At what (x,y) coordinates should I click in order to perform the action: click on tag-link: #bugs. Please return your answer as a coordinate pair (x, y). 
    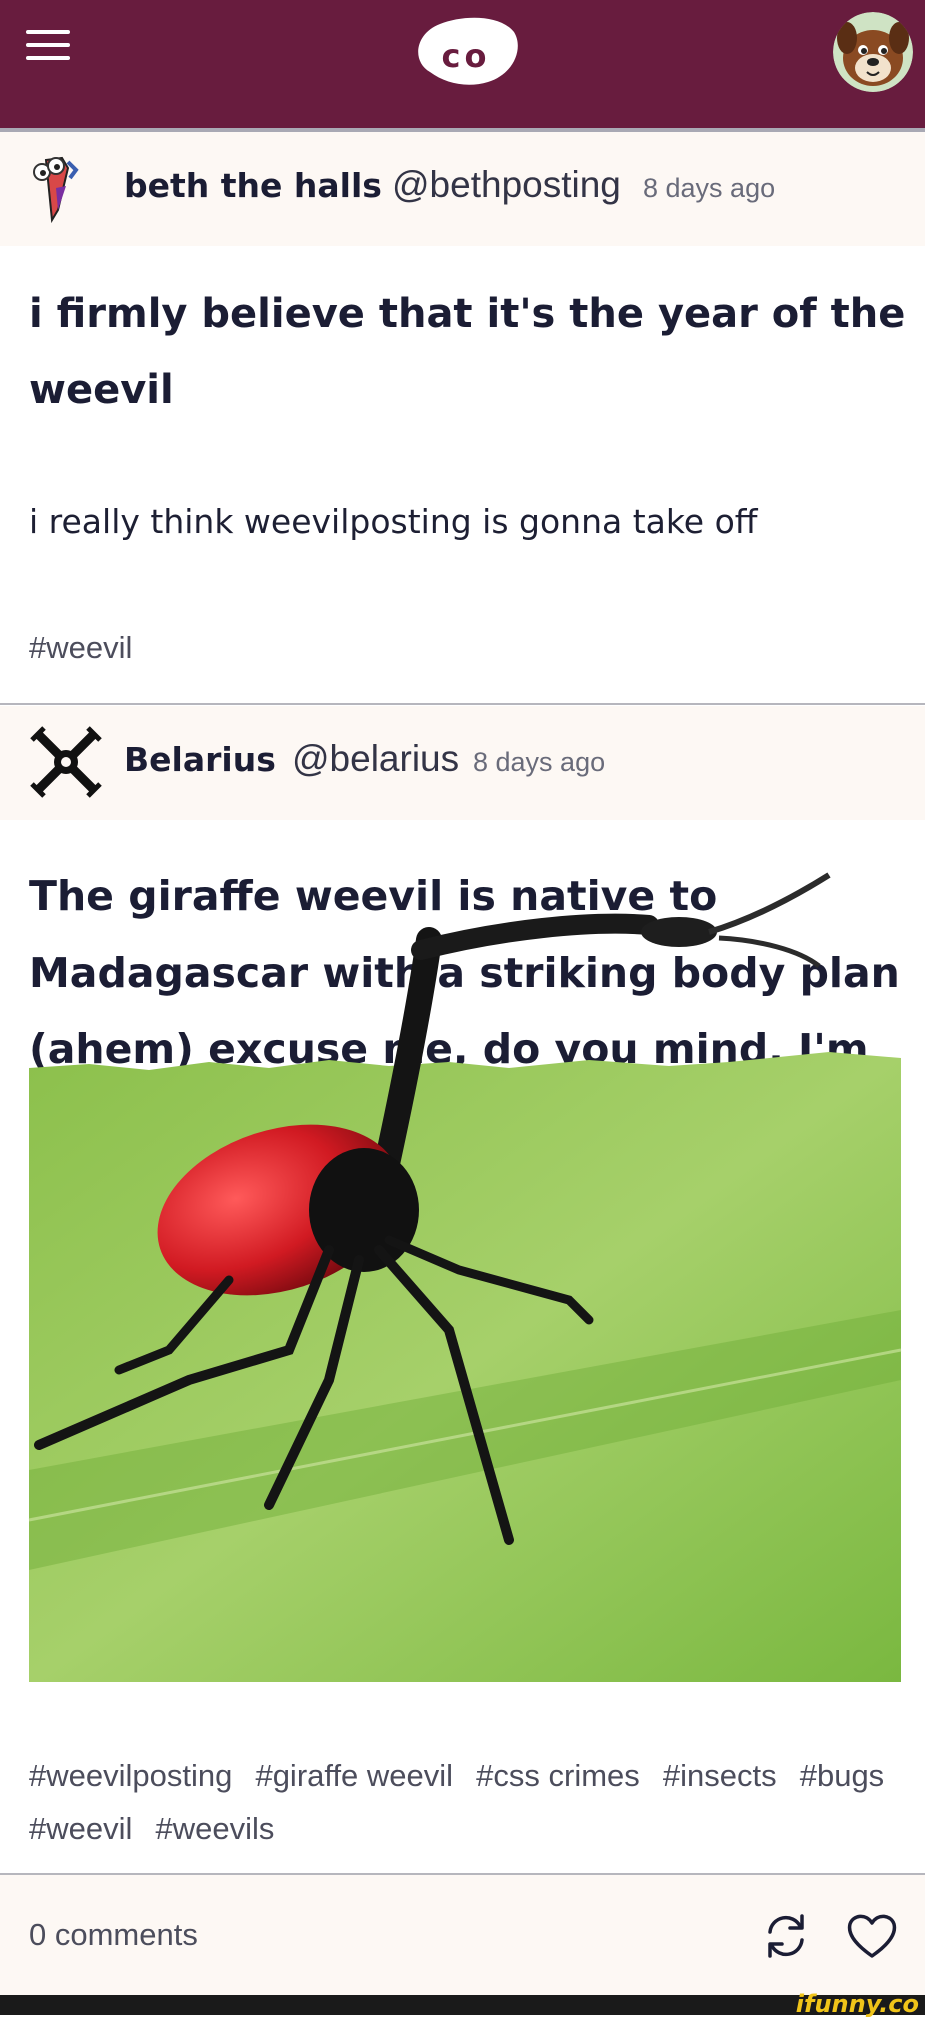
    Looking at the image, I should click on (842, 1776).